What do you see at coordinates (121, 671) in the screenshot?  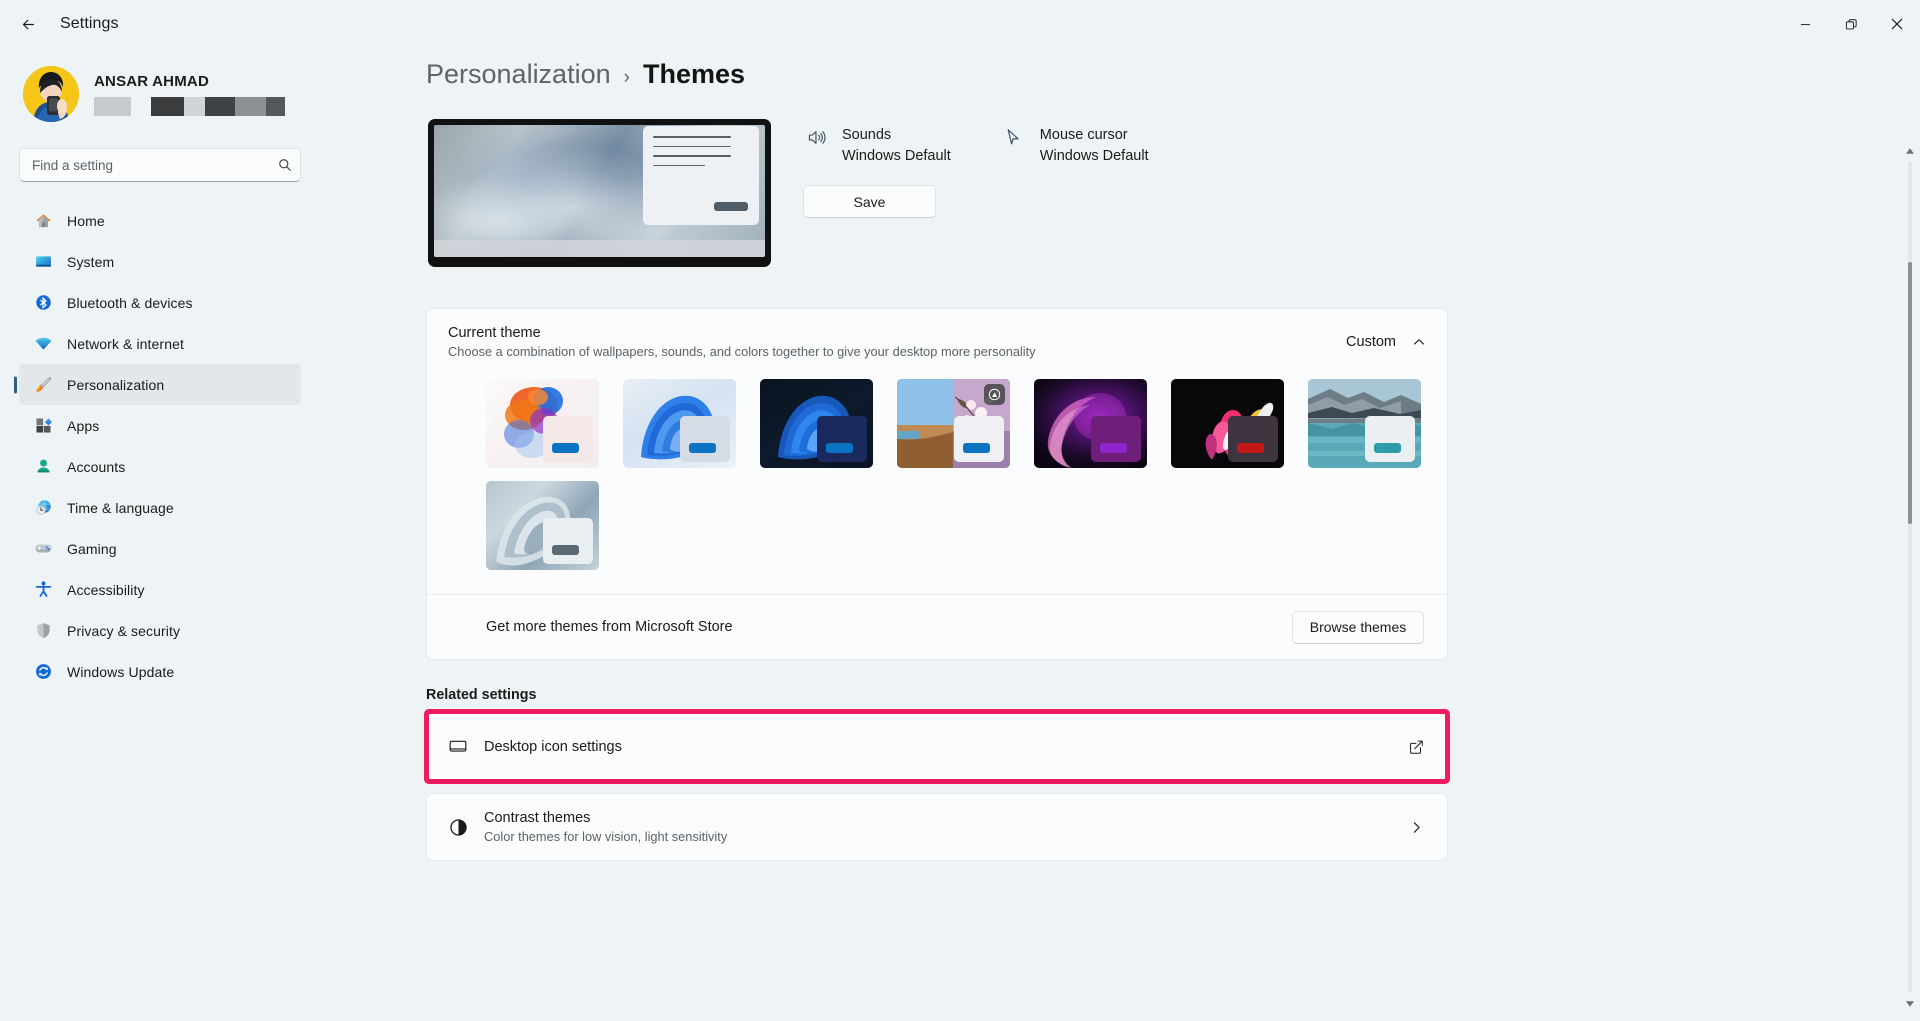 I see `sidebar-item-label: Windows Update` at bounding box center [121, 671].